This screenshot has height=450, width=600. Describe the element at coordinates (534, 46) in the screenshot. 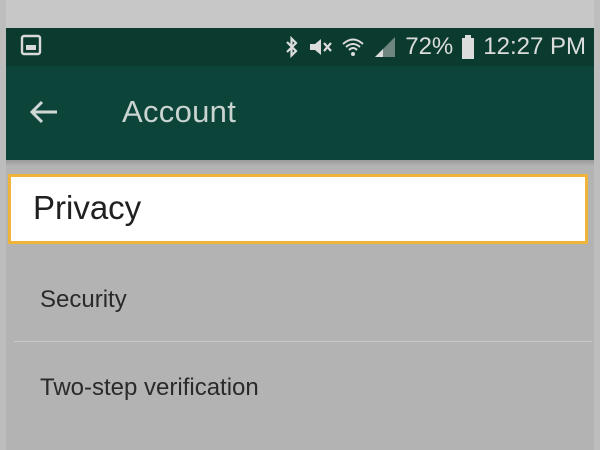

I see `clock: 12:27 PM` at that location.